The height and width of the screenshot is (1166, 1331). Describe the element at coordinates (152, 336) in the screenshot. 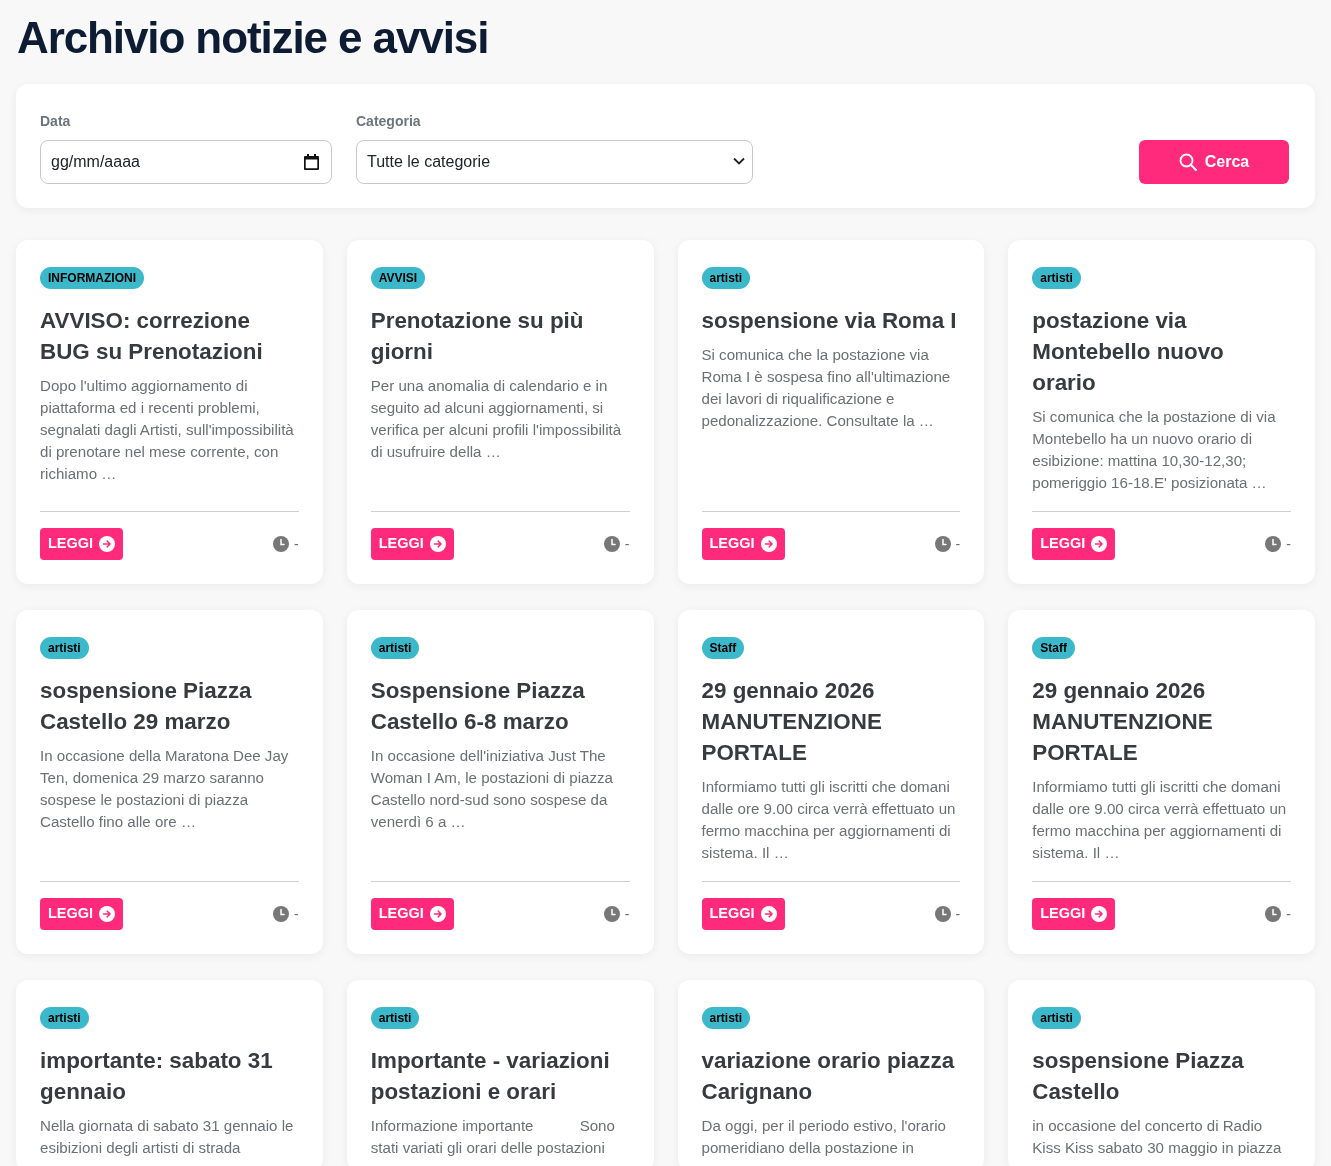

I see `news-title: AVVISO: correzione BUG su Prenotazioni` at that location.